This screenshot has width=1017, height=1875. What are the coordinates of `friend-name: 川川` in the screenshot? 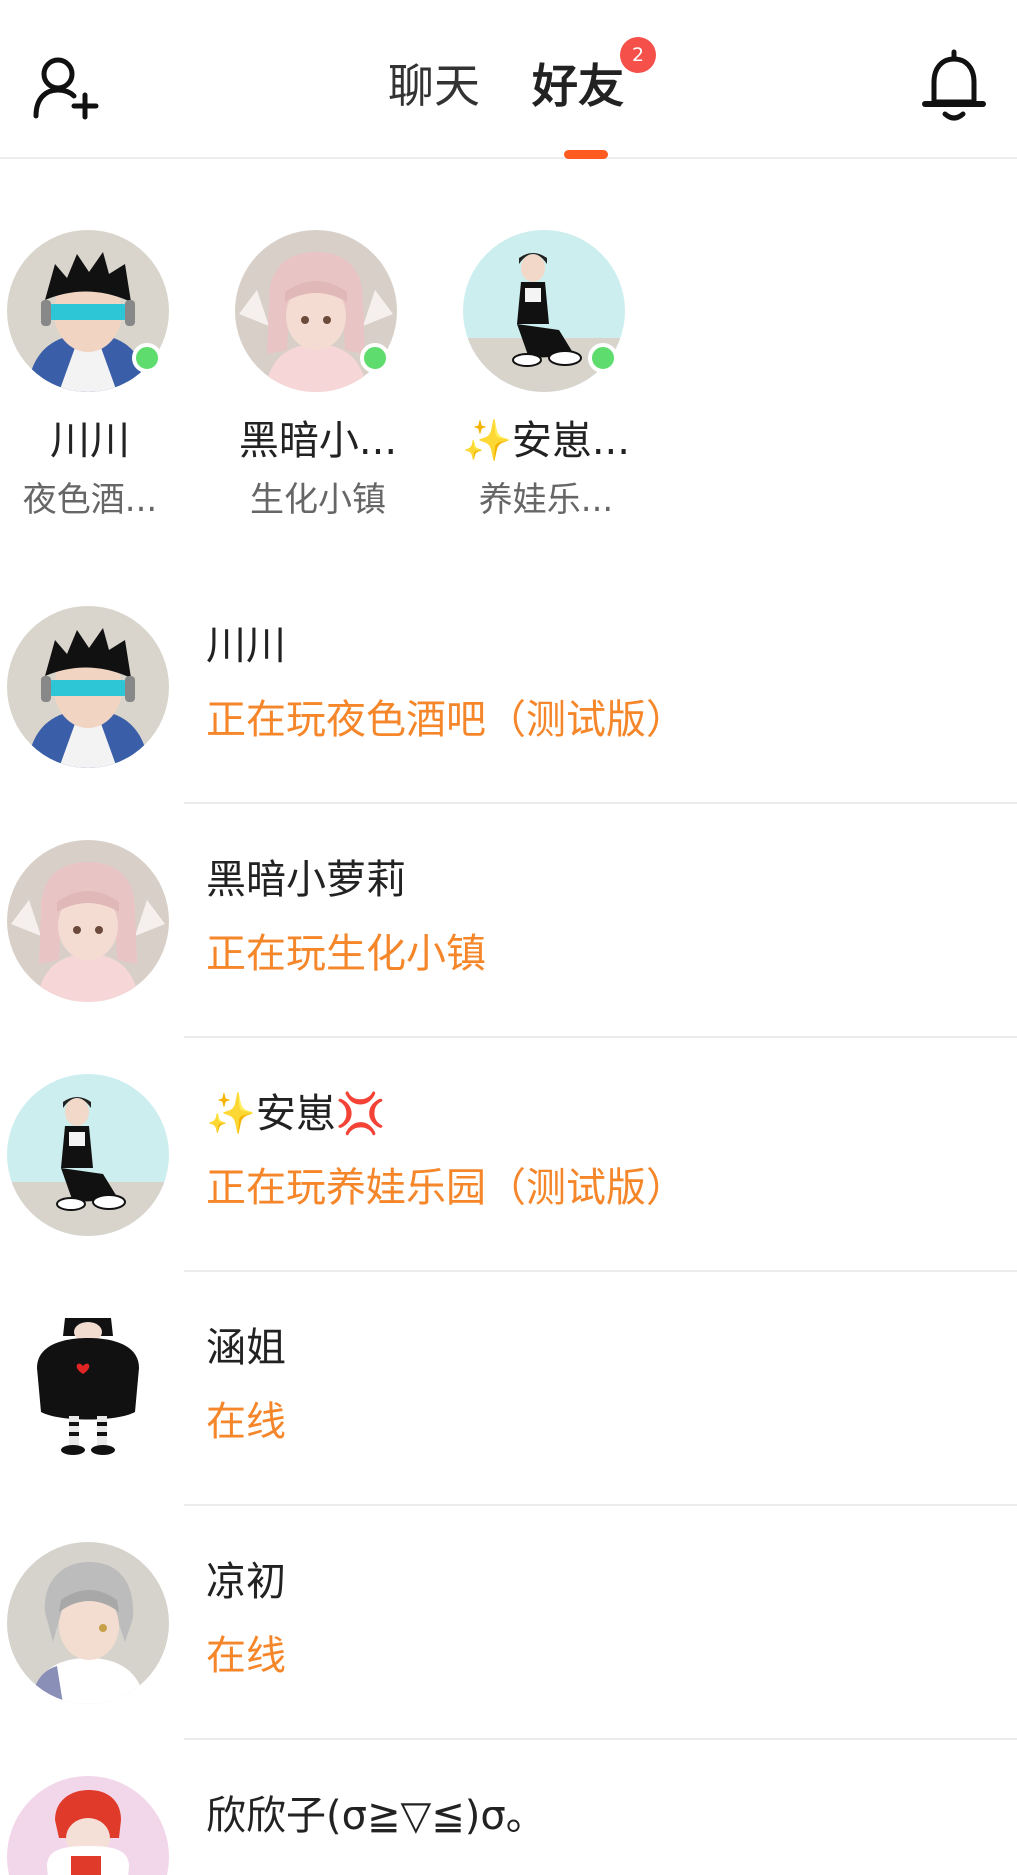 It's located at (246, 646).